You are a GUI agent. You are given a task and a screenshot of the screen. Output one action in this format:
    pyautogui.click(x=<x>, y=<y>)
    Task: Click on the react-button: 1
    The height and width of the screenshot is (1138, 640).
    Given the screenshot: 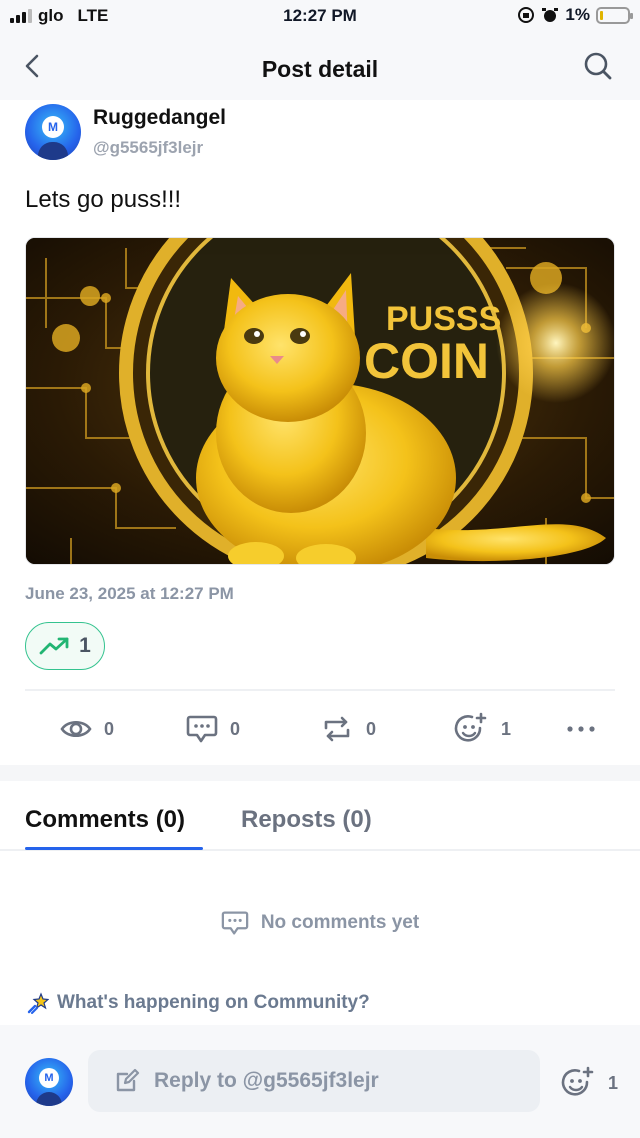 What is the action you would take?
    pyautogui.click(x=482, y=729)
    